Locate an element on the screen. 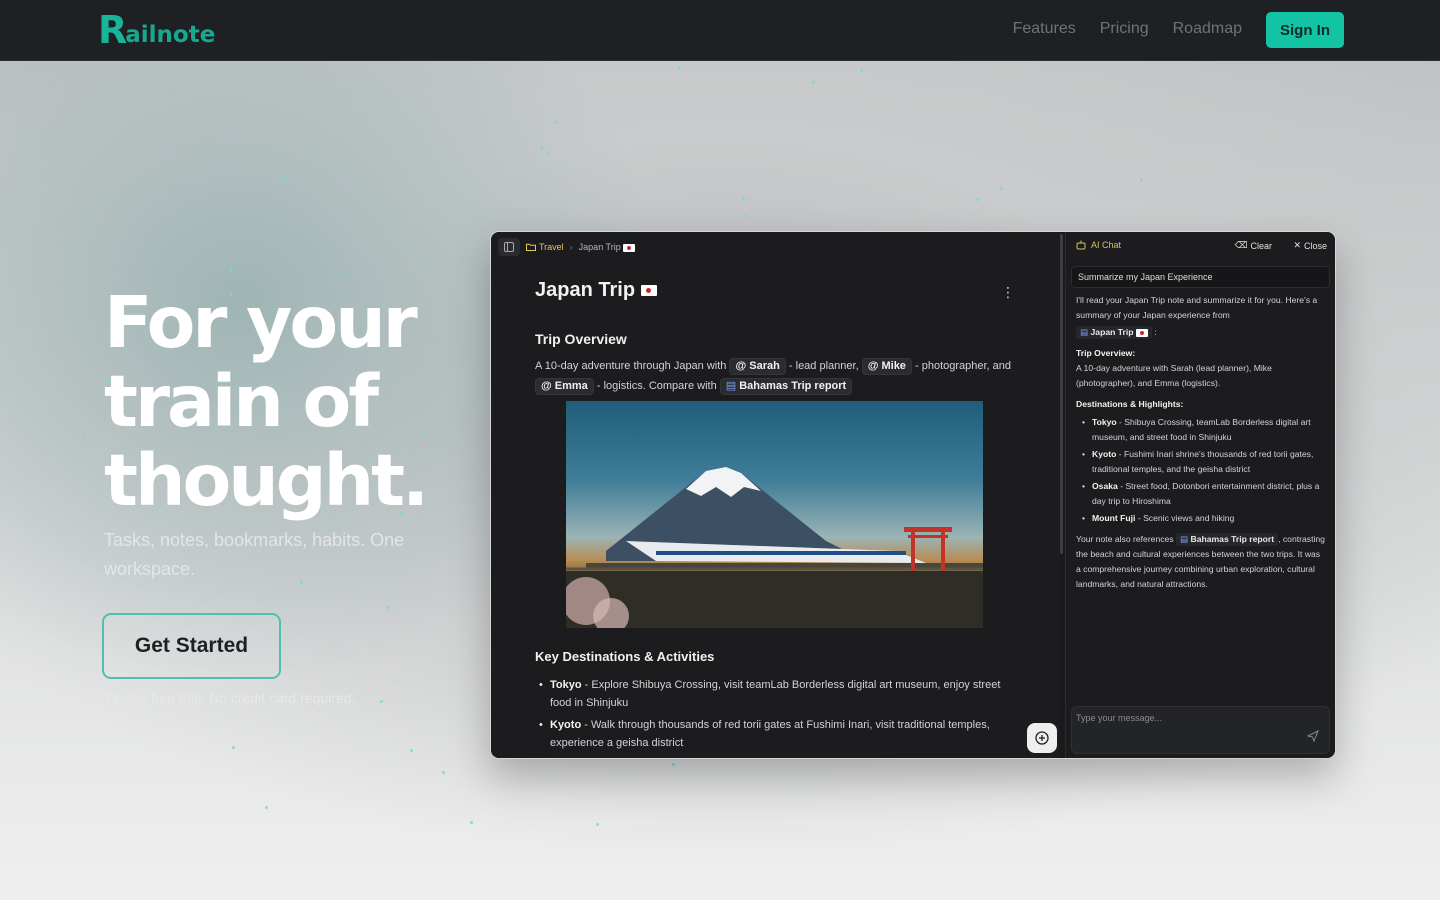 The width and height of the screenshot is (1440, 900). highlight-name: Kyoto is located at coordinates (1104, 454).